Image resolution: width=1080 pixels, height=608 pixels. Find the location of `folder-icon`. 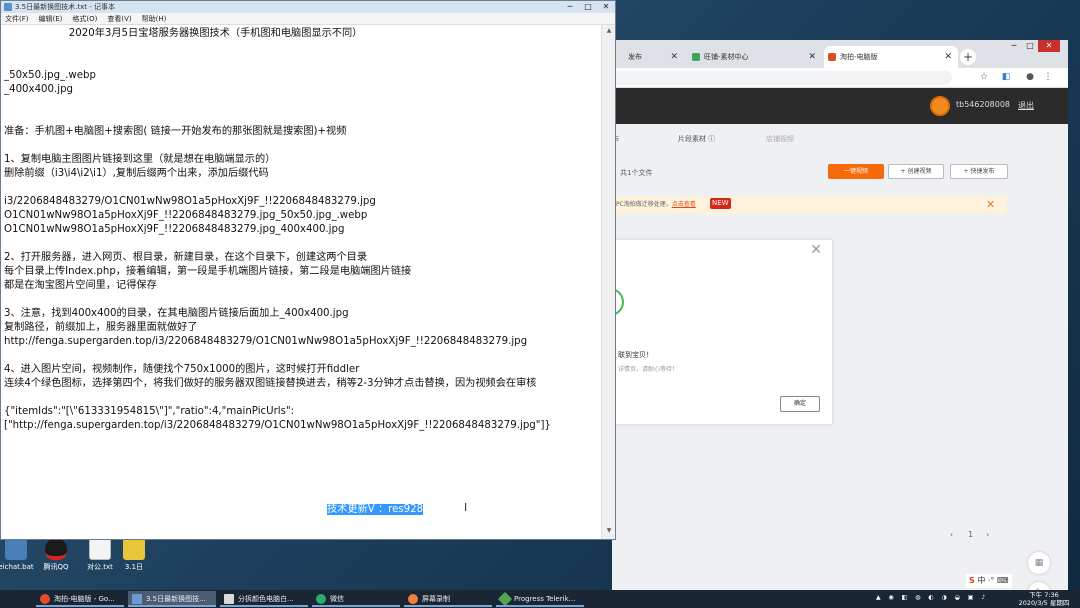

folder-icon is located at coordinates (134, 549).